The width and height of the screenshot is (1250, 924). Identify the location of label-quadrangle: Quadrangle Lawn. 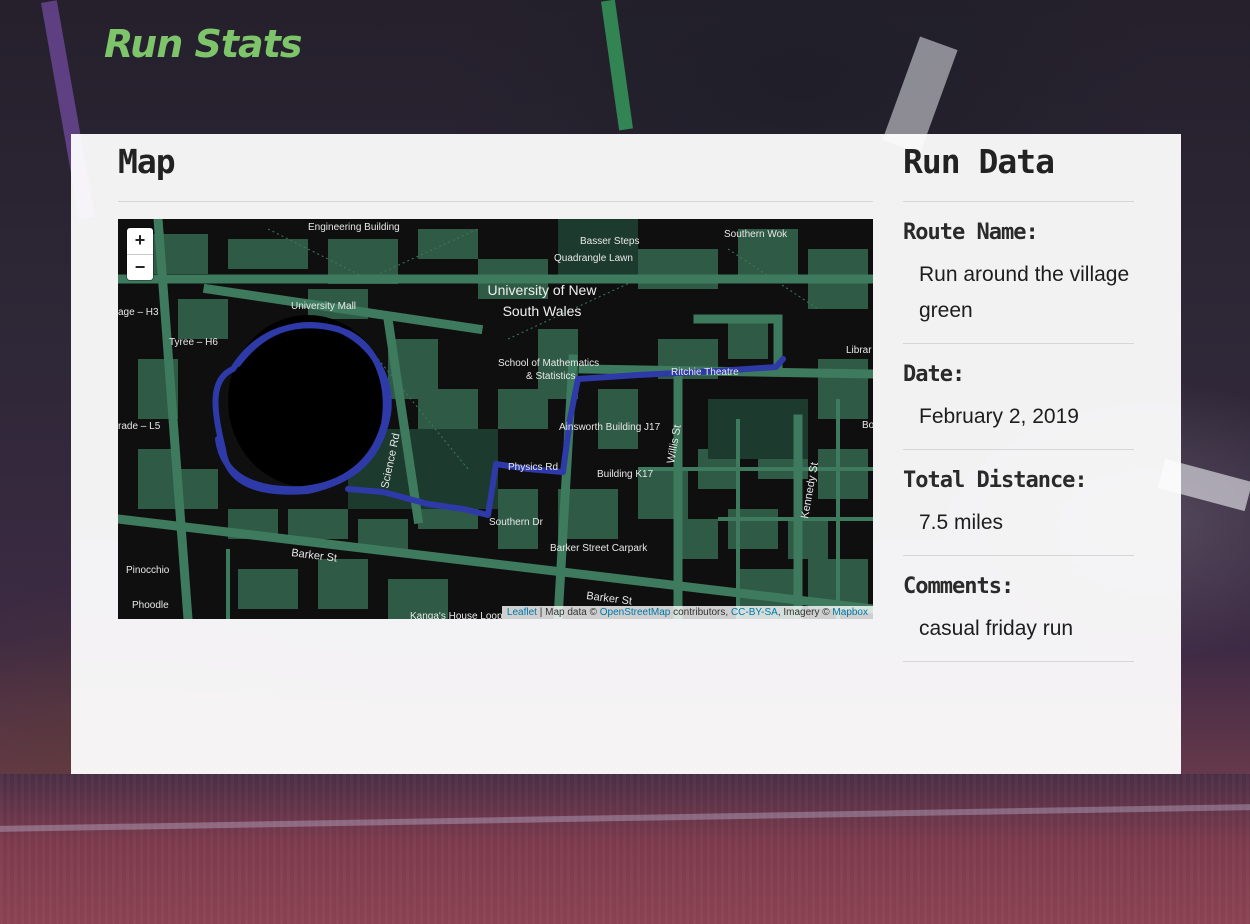
(593, 258).